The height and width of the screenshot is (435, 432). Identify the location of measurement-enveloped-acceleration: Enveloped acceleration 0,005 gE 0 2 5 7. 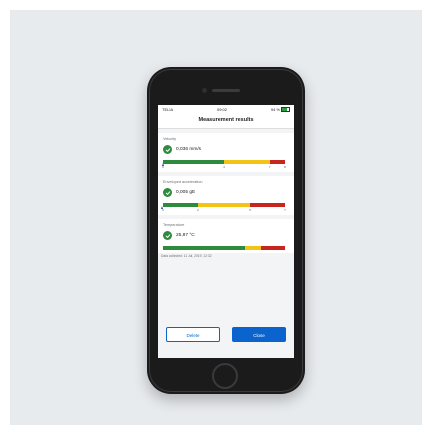
(226, 195).